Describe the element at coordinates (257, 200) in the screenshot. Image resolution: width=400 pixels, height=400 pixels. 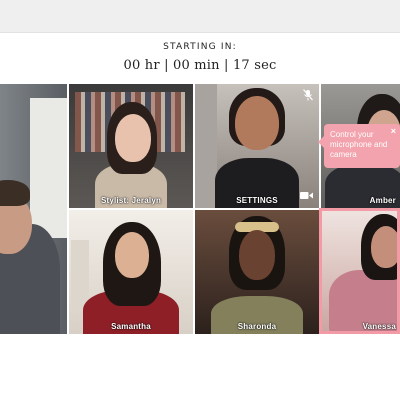
I see `settings-label: SETTINGS` at that location.